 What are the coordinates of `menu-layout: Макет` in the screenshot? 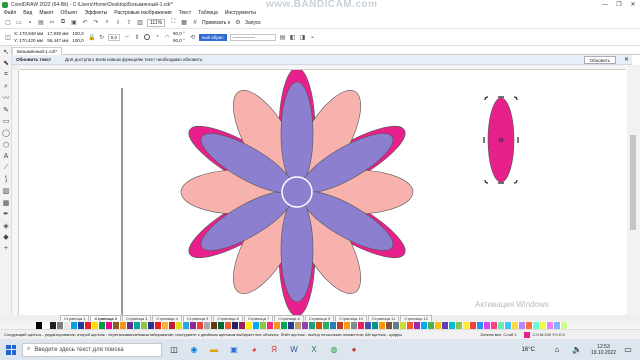 It's located at (46, 13).